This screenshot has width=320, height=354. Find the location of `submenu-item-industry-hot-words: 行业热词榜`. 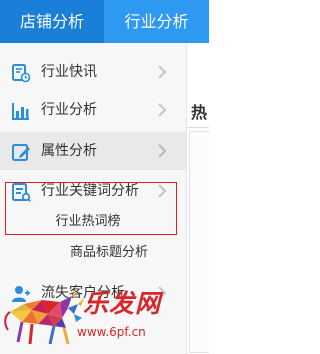

submenu-item-industry-hot-words: 行业热词榜 is located at coordinates (88, 222).